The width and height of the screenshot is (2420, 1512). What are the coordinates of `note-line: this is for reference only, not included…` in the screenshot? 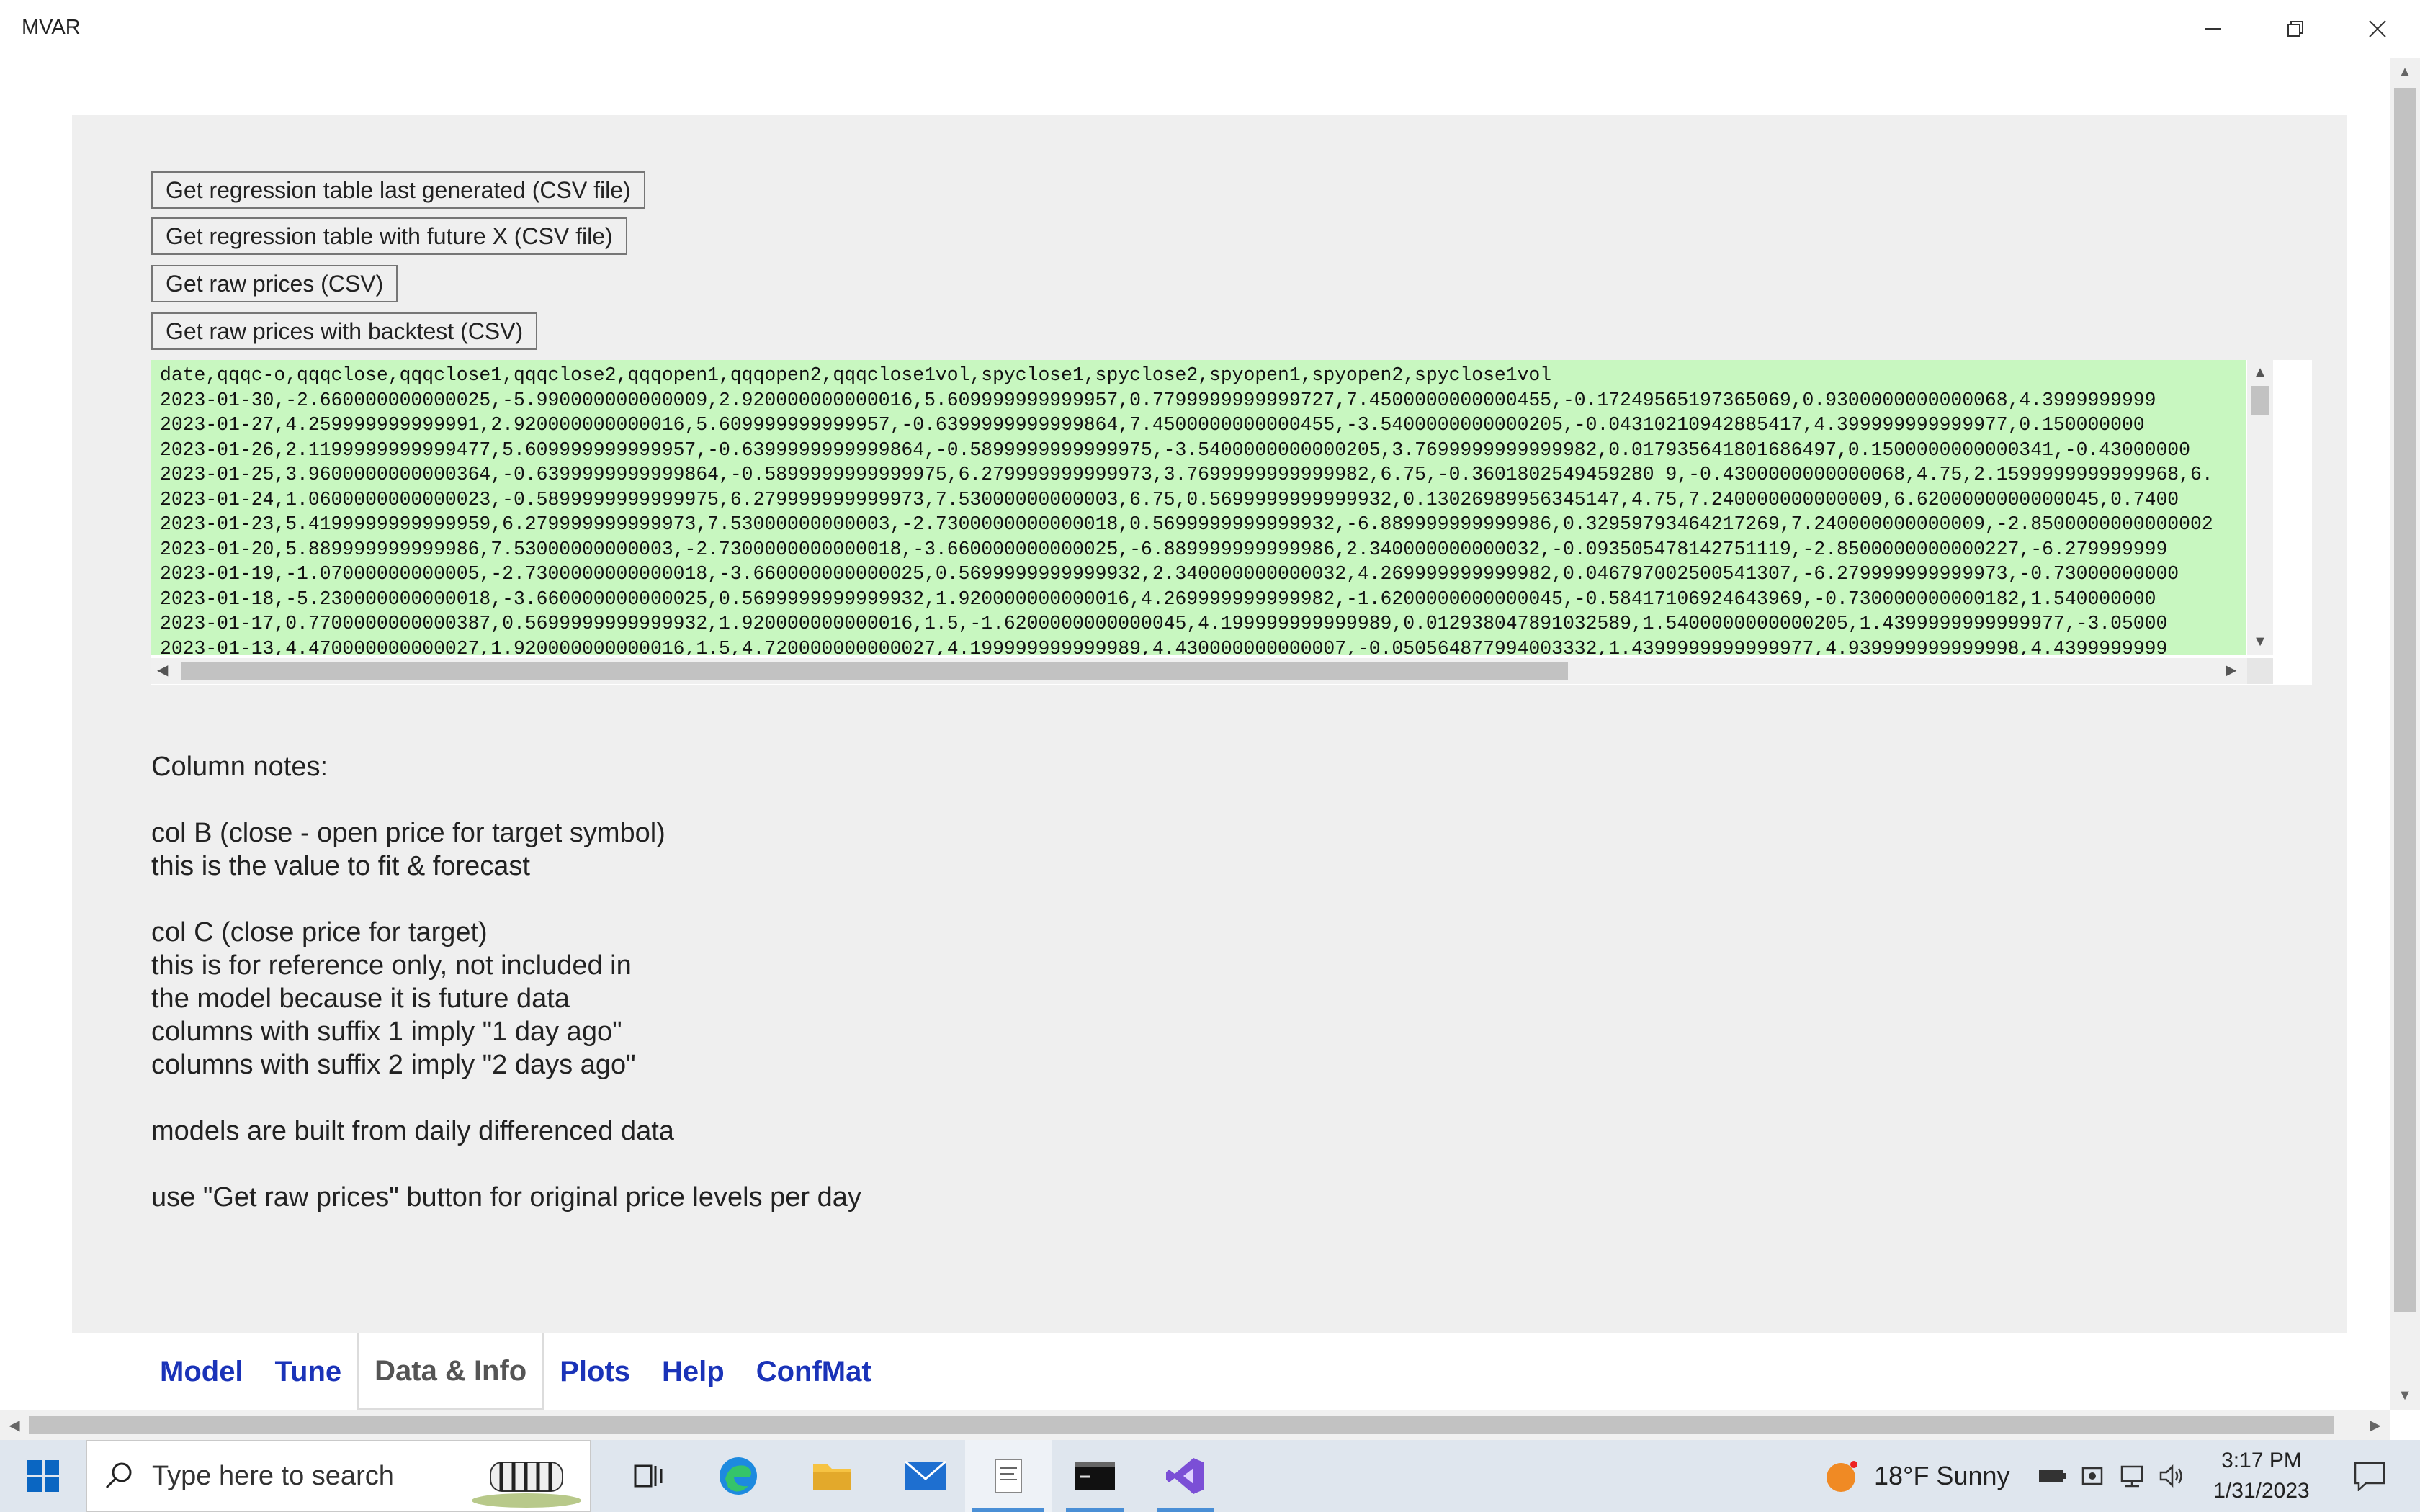 It's located at (391, 965).